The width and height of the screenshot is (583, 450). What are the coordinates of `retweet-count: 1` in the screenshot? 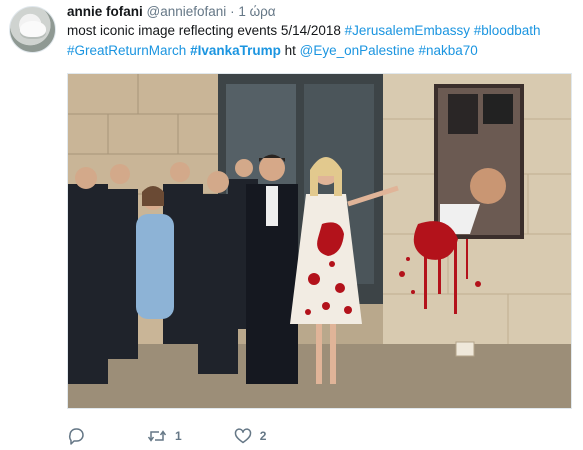 It's located at (178, 436).